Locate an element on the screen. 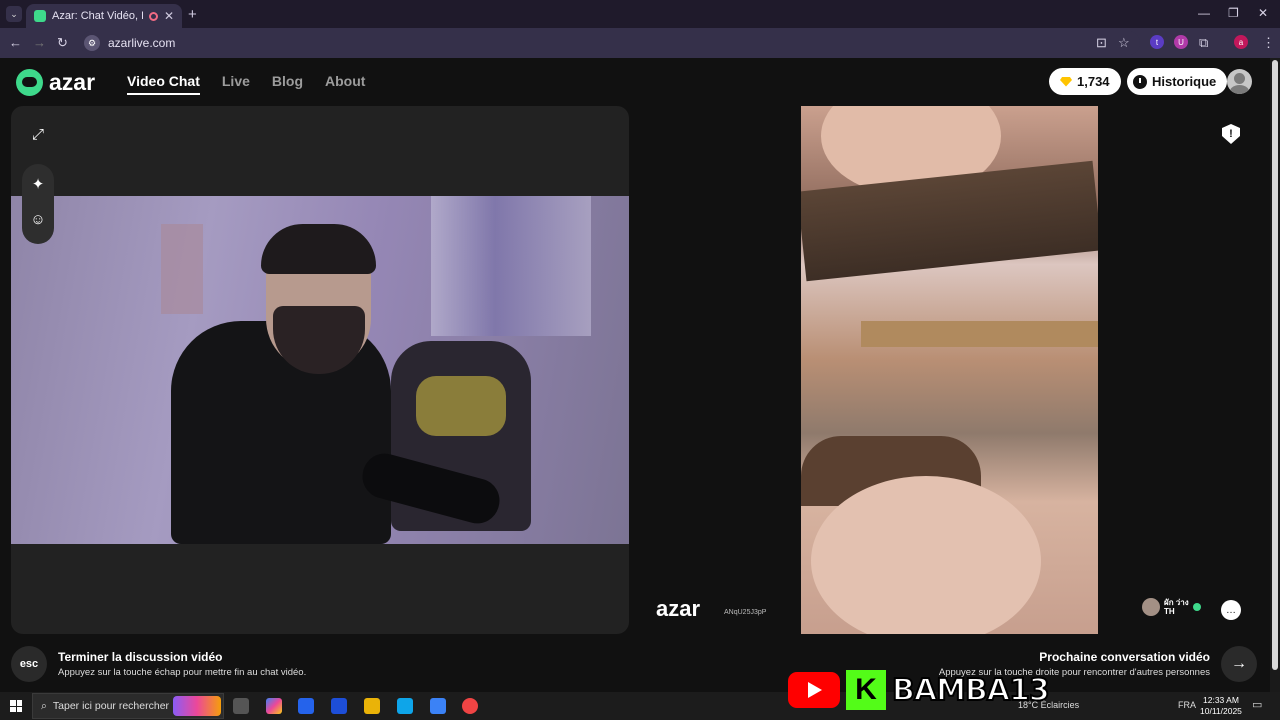  next-arrow-button: → is located at coordinates (1239, 664).